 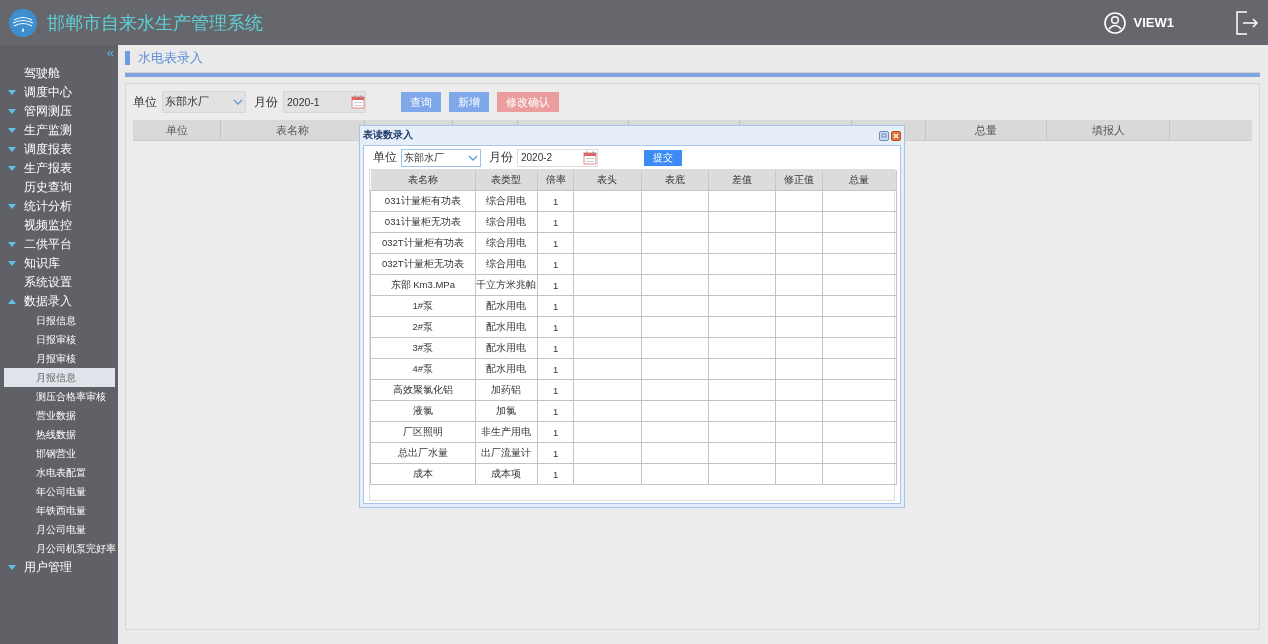 I want to click on sidebar-subitem: 日报审核, so click(x=59, y=339).